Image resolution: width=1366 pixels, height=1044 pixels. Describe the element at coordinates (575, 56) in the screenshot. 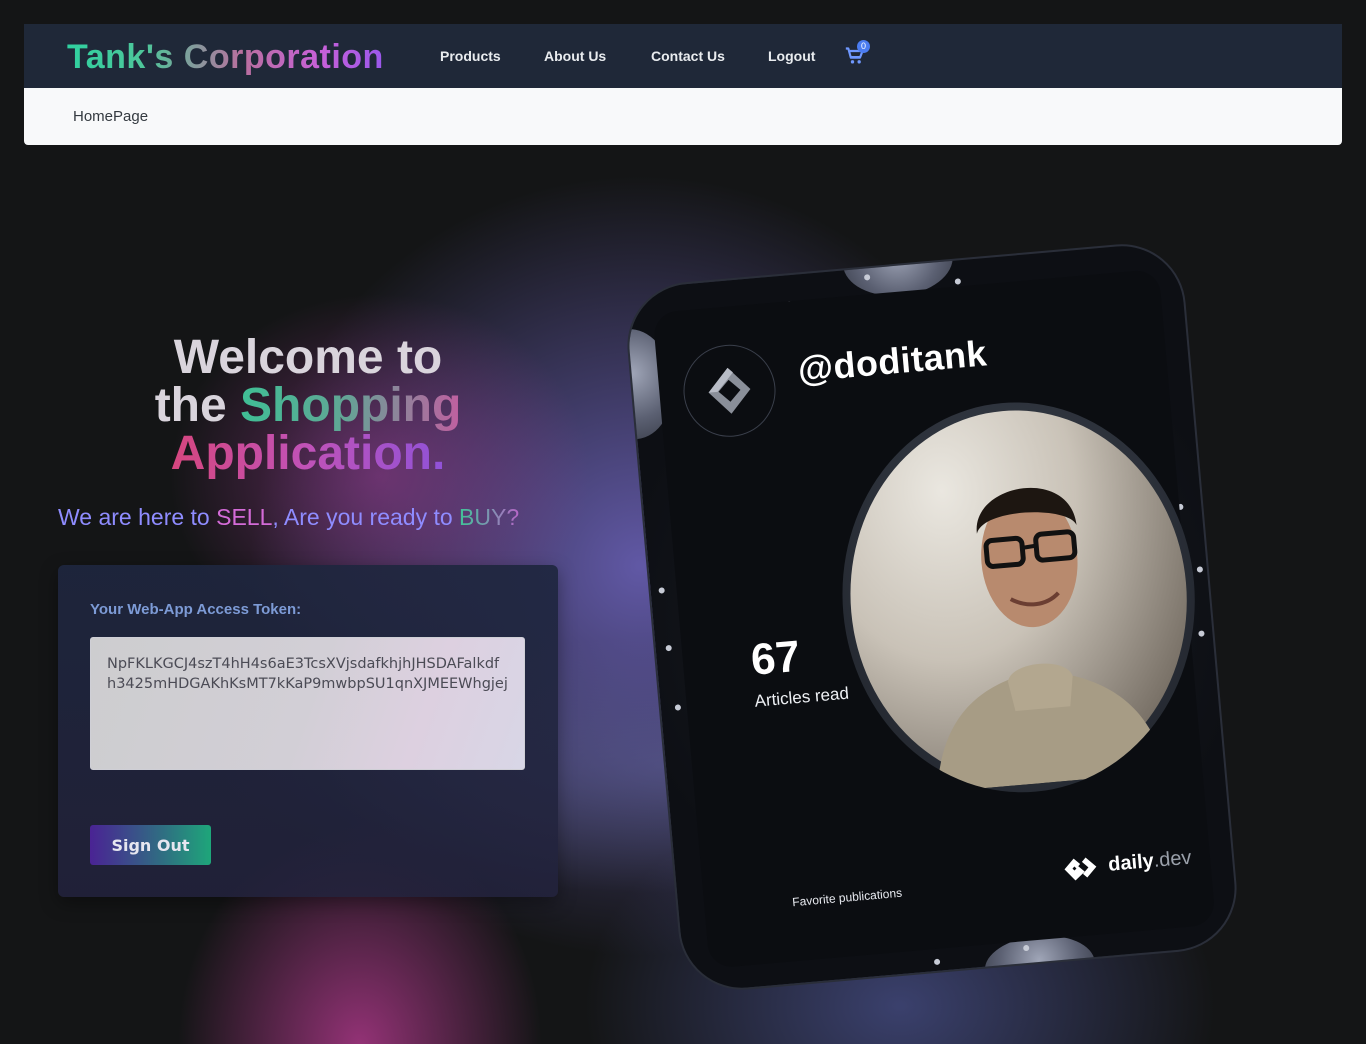

I see `nav-about-us: About Us` at that location.